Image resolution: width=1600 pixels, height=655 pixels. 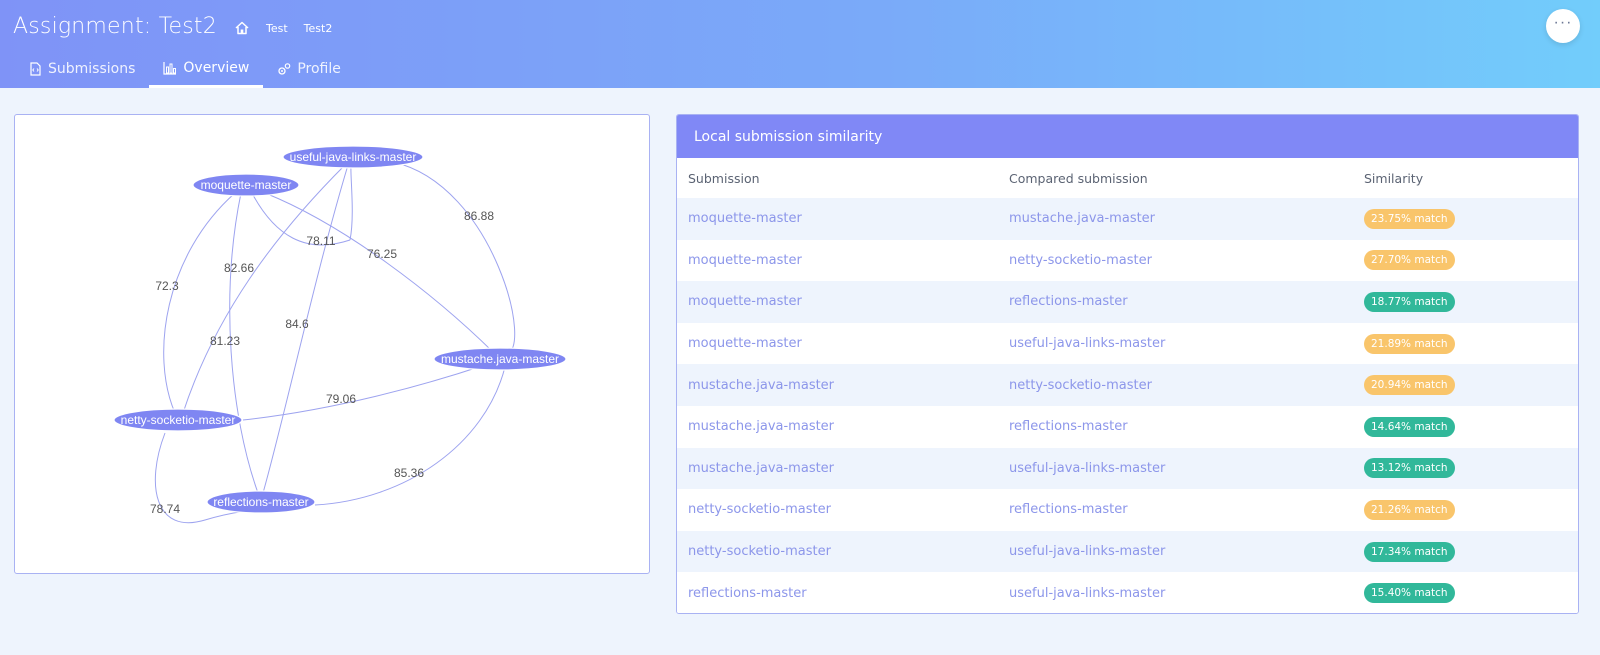 What do you see at coordinates (724, 178) in the screenshot?
I see `column-header-submission: Submission` at bounding box center [724, 178].